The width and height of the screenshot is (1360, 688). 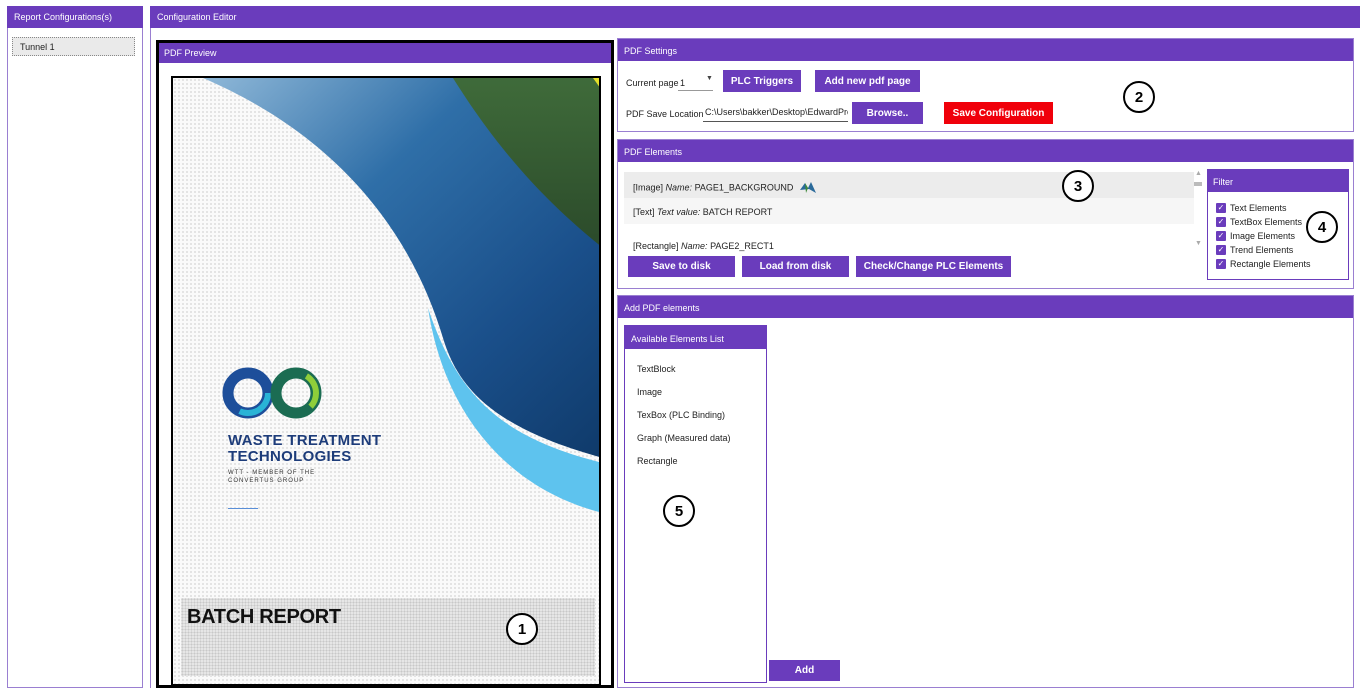 I want to click on list-item: TexBox (PLC Binding), so click(x=681, y=415).